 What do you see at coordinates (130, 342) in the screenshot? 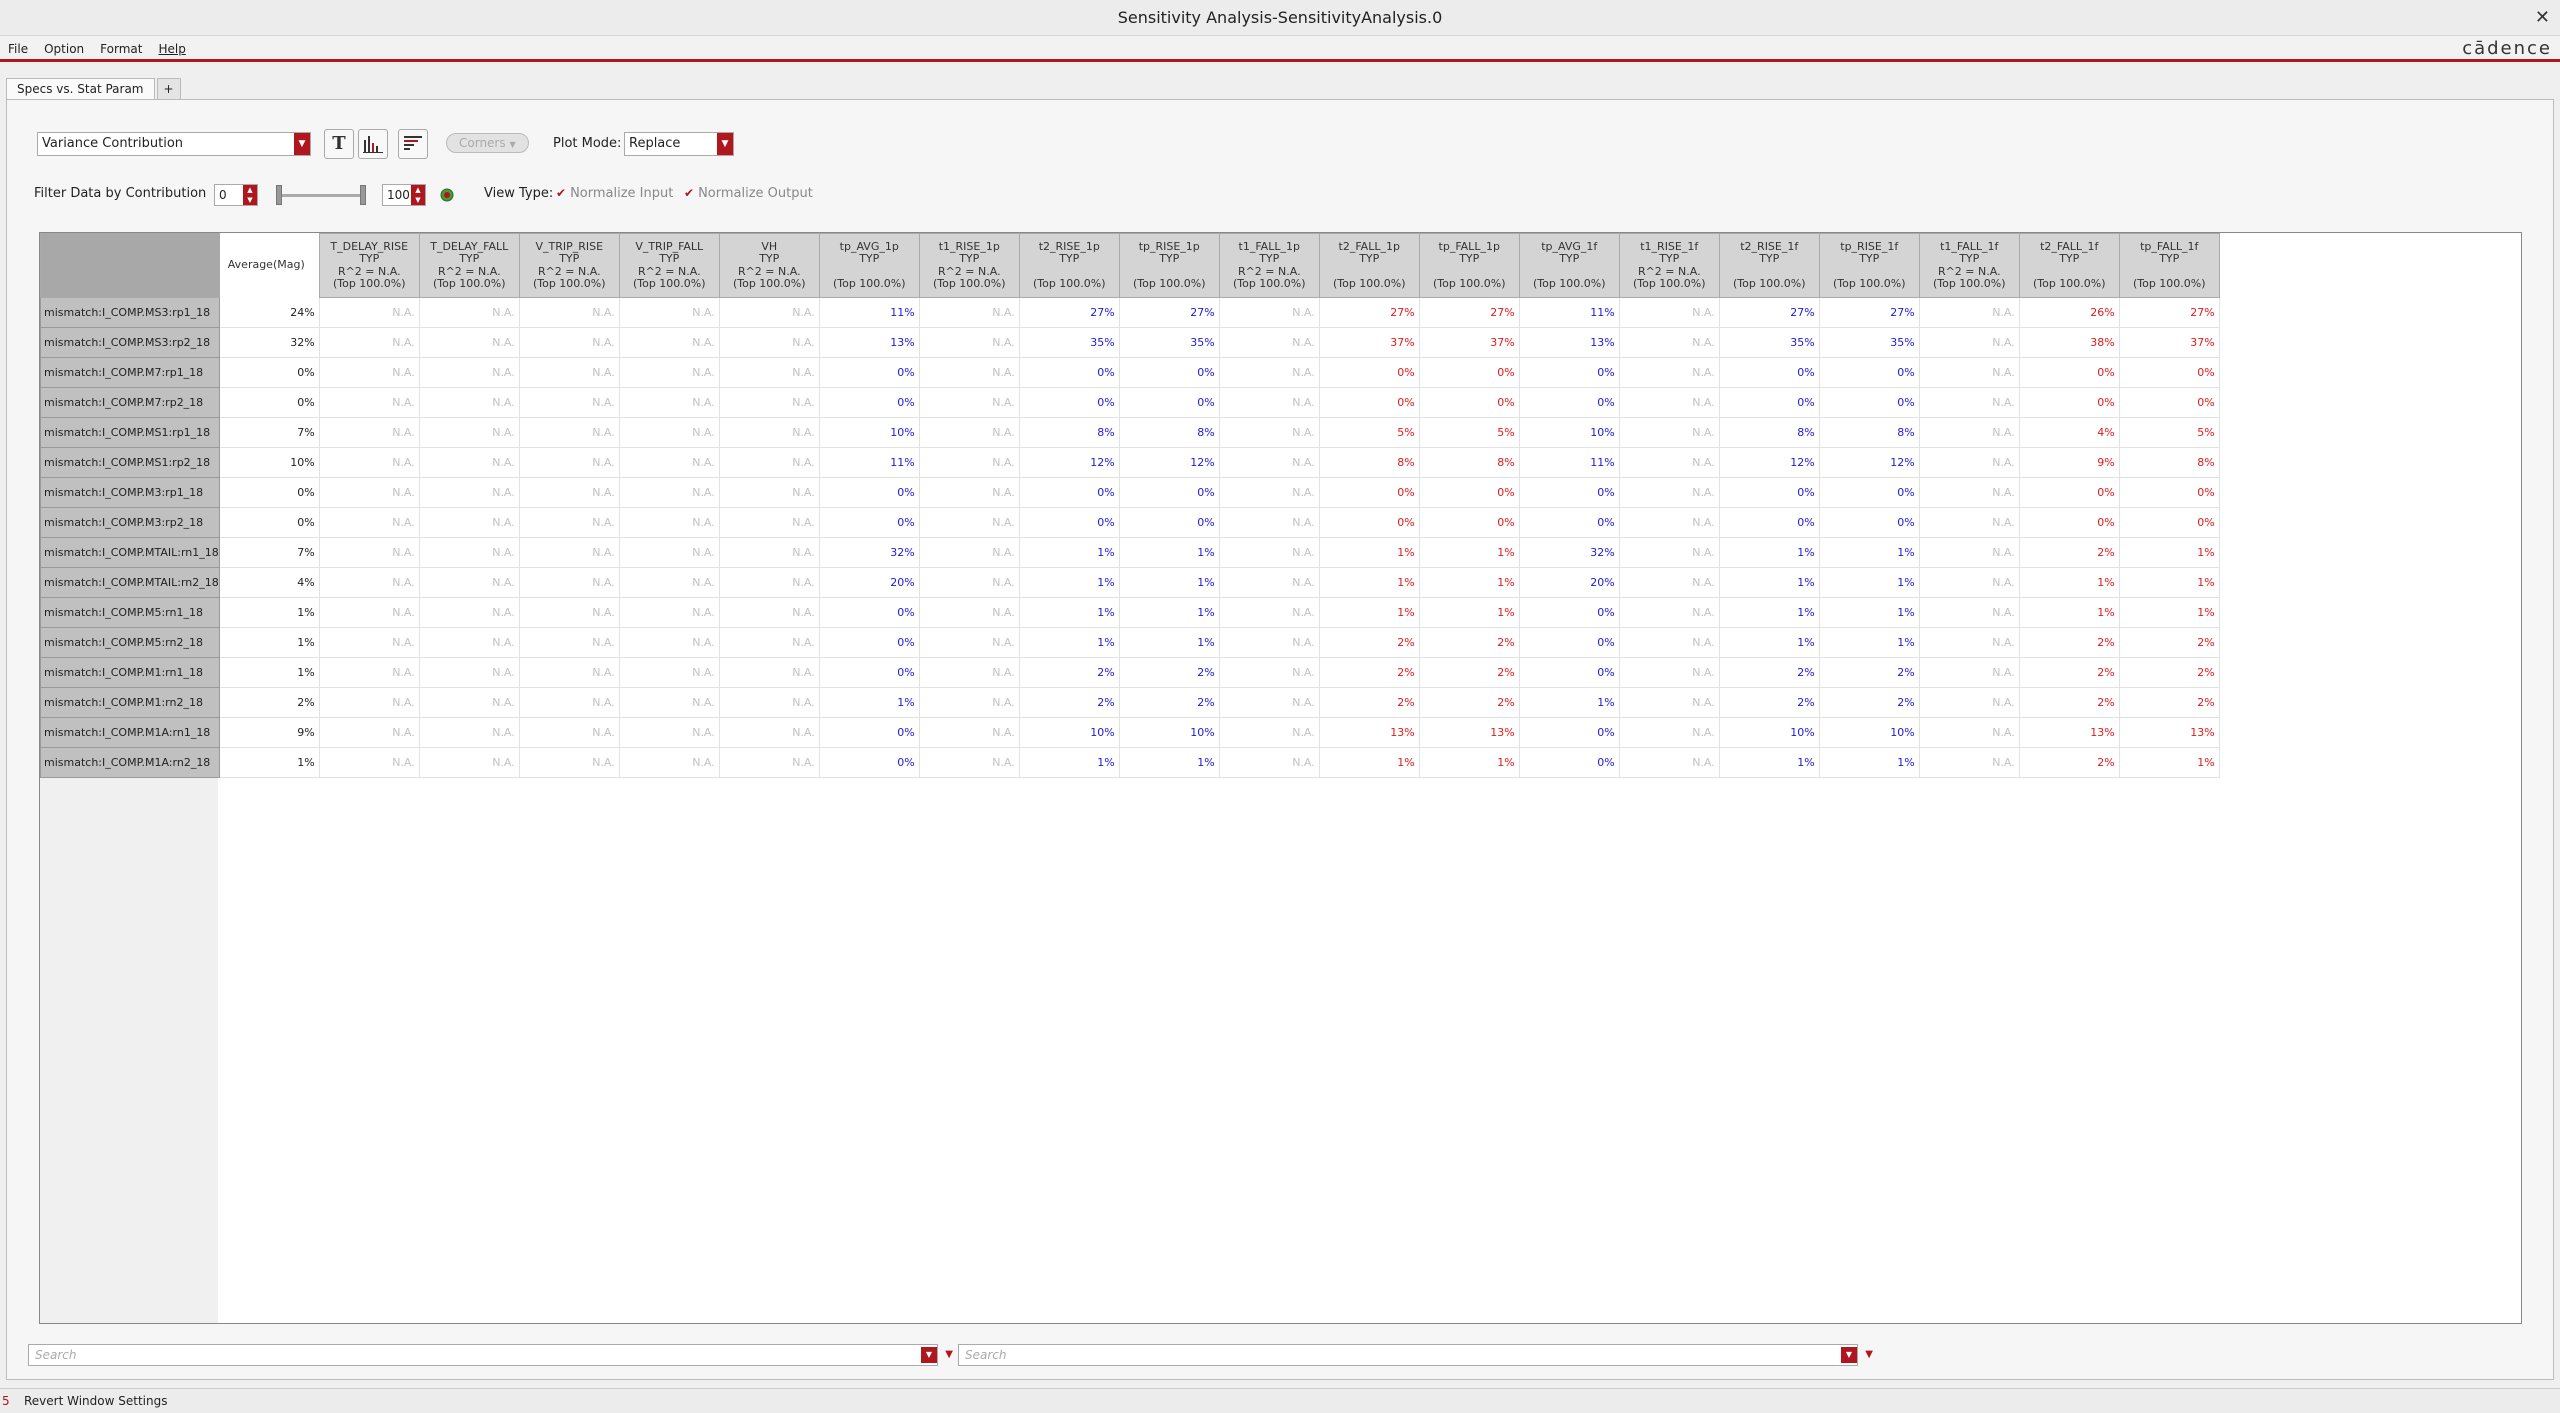
I see `row-header: mismatch:I_COMP.MS3:rp2_18` at bounding box center [130, 342].